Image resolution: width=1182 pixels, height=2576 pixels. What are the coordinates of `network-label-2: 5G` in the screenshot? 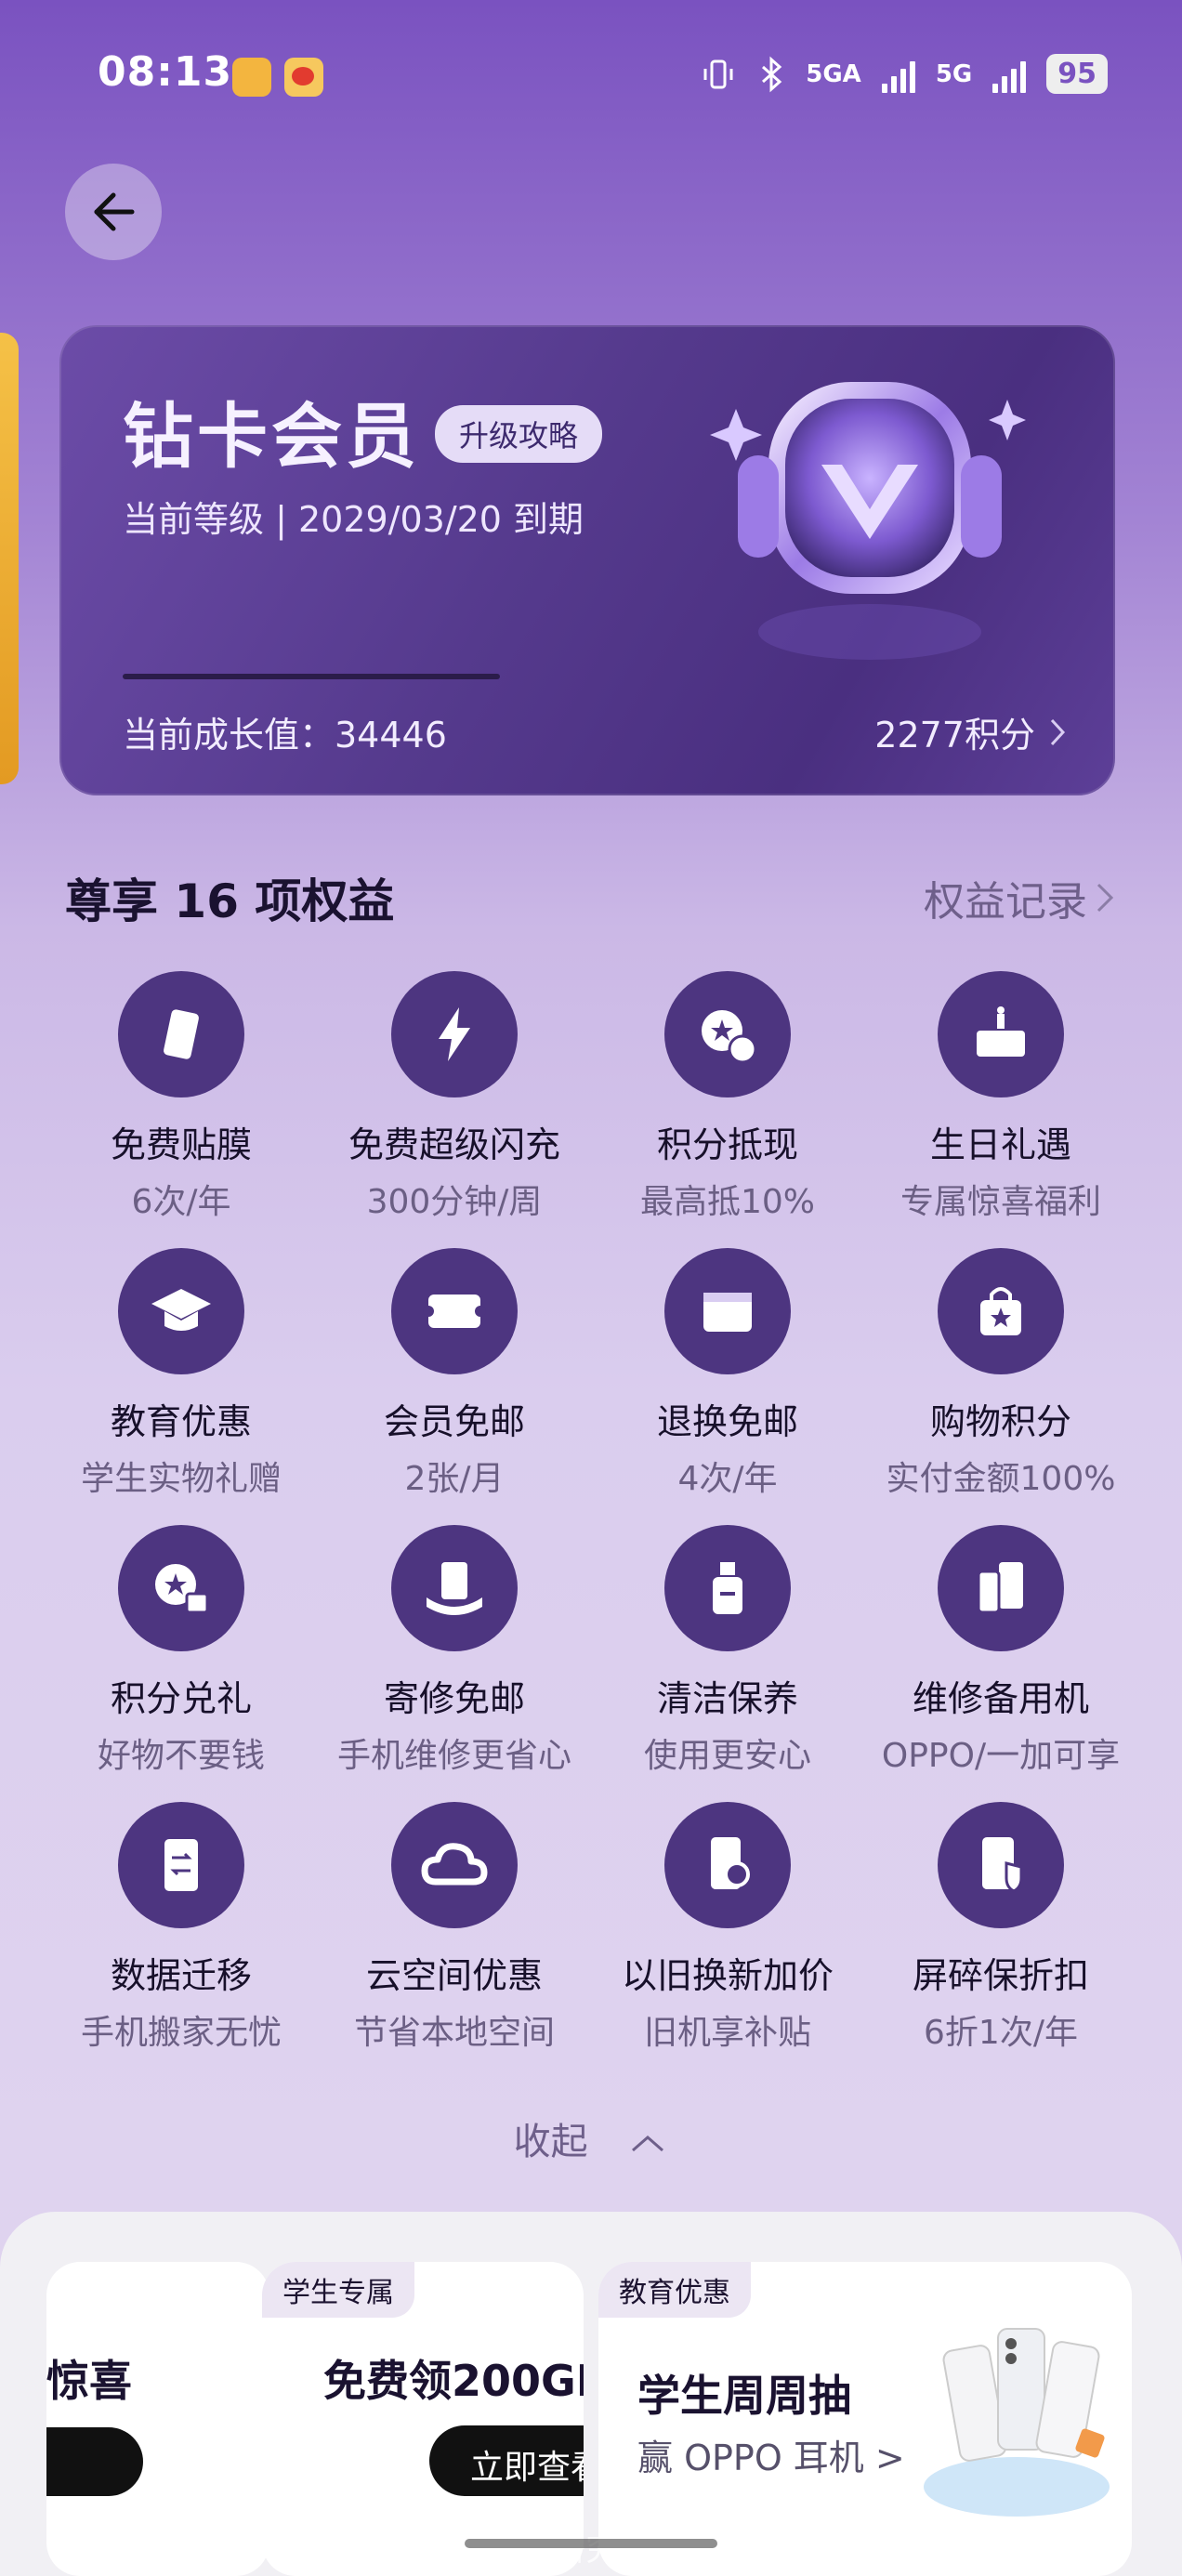 It's located at (954, 73).